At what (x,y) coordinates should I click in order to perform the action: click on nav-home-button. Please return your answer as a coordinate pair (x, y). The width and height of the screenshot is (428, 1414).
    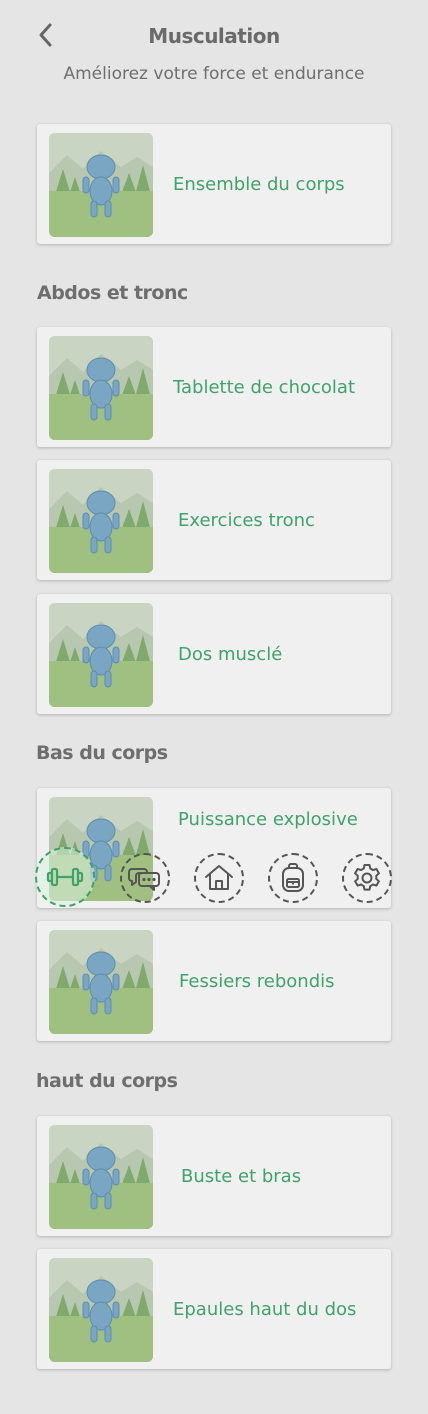
    Looking at the image, I should click on (219, 878).